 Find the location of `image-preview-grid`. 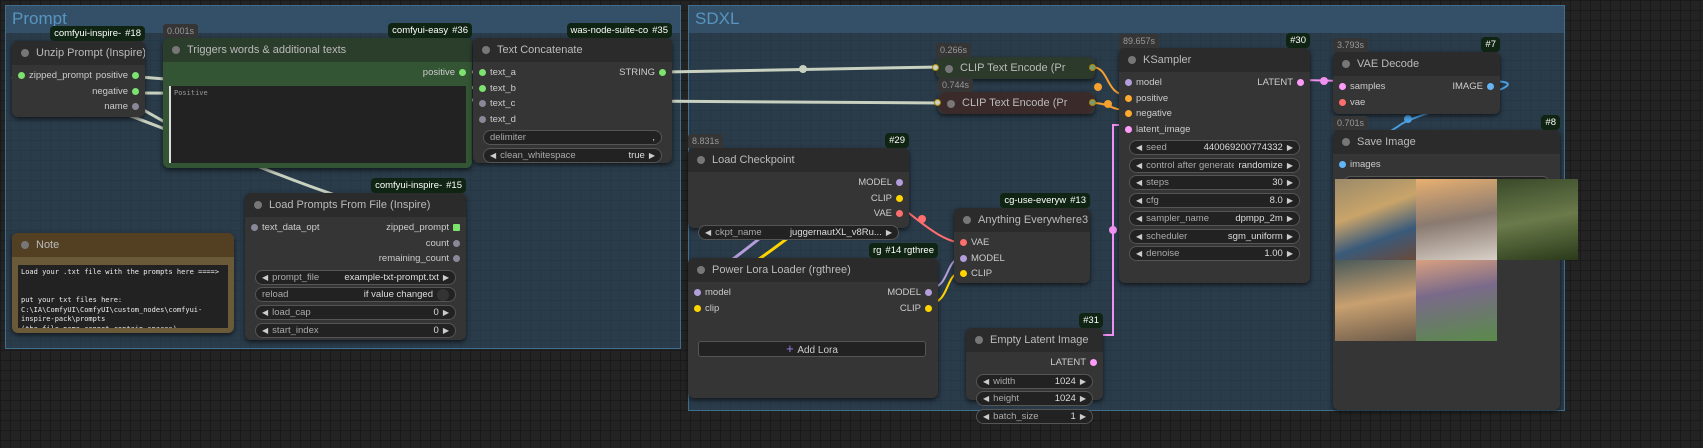

image-preview-grid is located at coordinates (1456, 260).